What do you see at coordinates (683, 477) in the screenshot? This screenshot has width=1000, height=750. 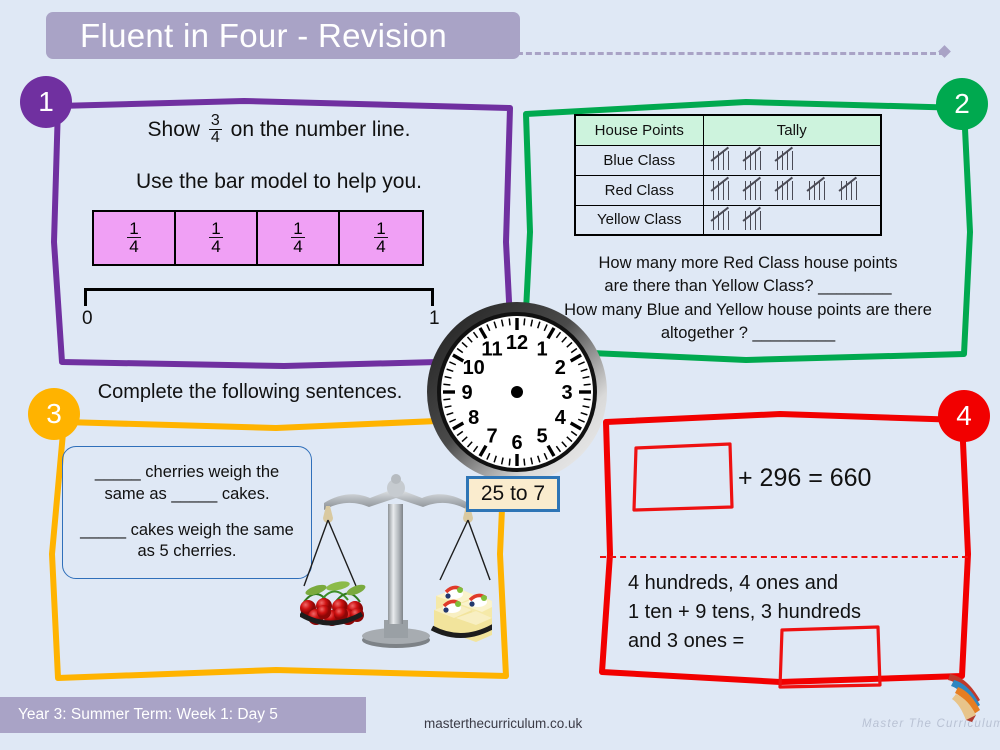 I see `missing-addend-box` at bounding box center [683, 477].